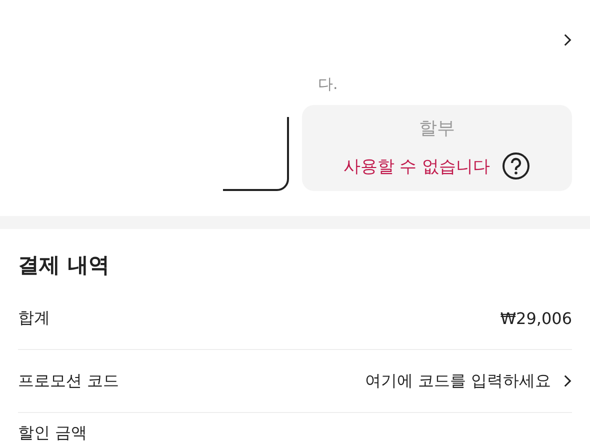  Describe the element at coordinates (34, 318) in the screenshot. I see `row-label: 합계` at that location.